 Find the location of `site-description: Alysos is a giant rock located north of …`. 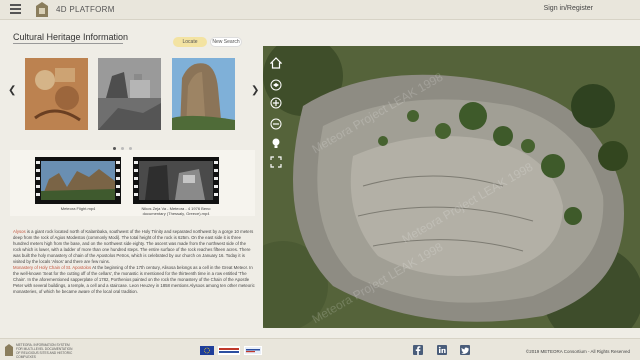

site-description: Alysos is a giant rock located north of … is located at coordinates (134, 284).